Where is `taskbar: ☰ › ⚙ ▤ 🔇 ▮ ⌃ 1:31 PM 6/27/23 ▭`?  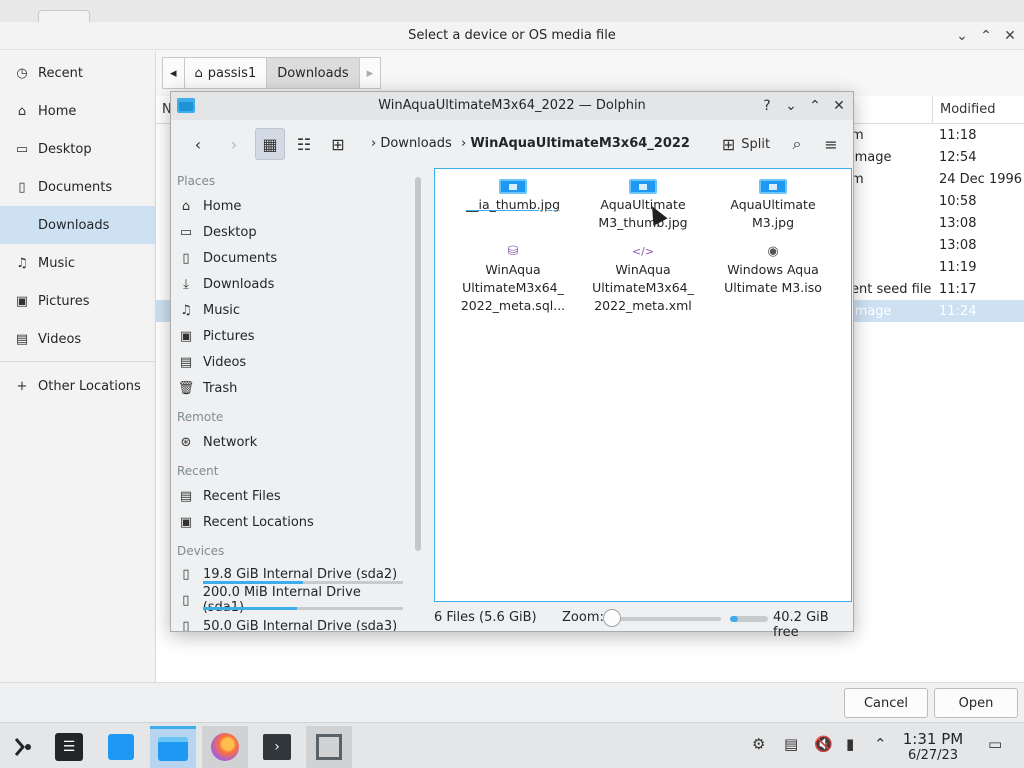 taskbar: ☰ › ⚙ ▤ 🔇 ▮ ⌃ 1:31 PM 6/27/23 ▭ is located at coordinates (512, 745).